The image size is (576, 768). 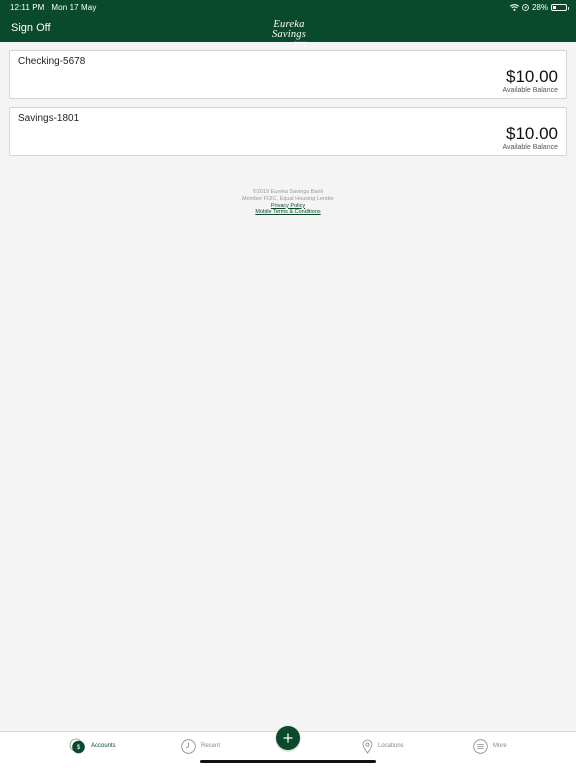 What do you see at coordinates (103, 746) in the screenshot?
I see `tab-accounts-label: Accounts` at bounding box center [103, 746].